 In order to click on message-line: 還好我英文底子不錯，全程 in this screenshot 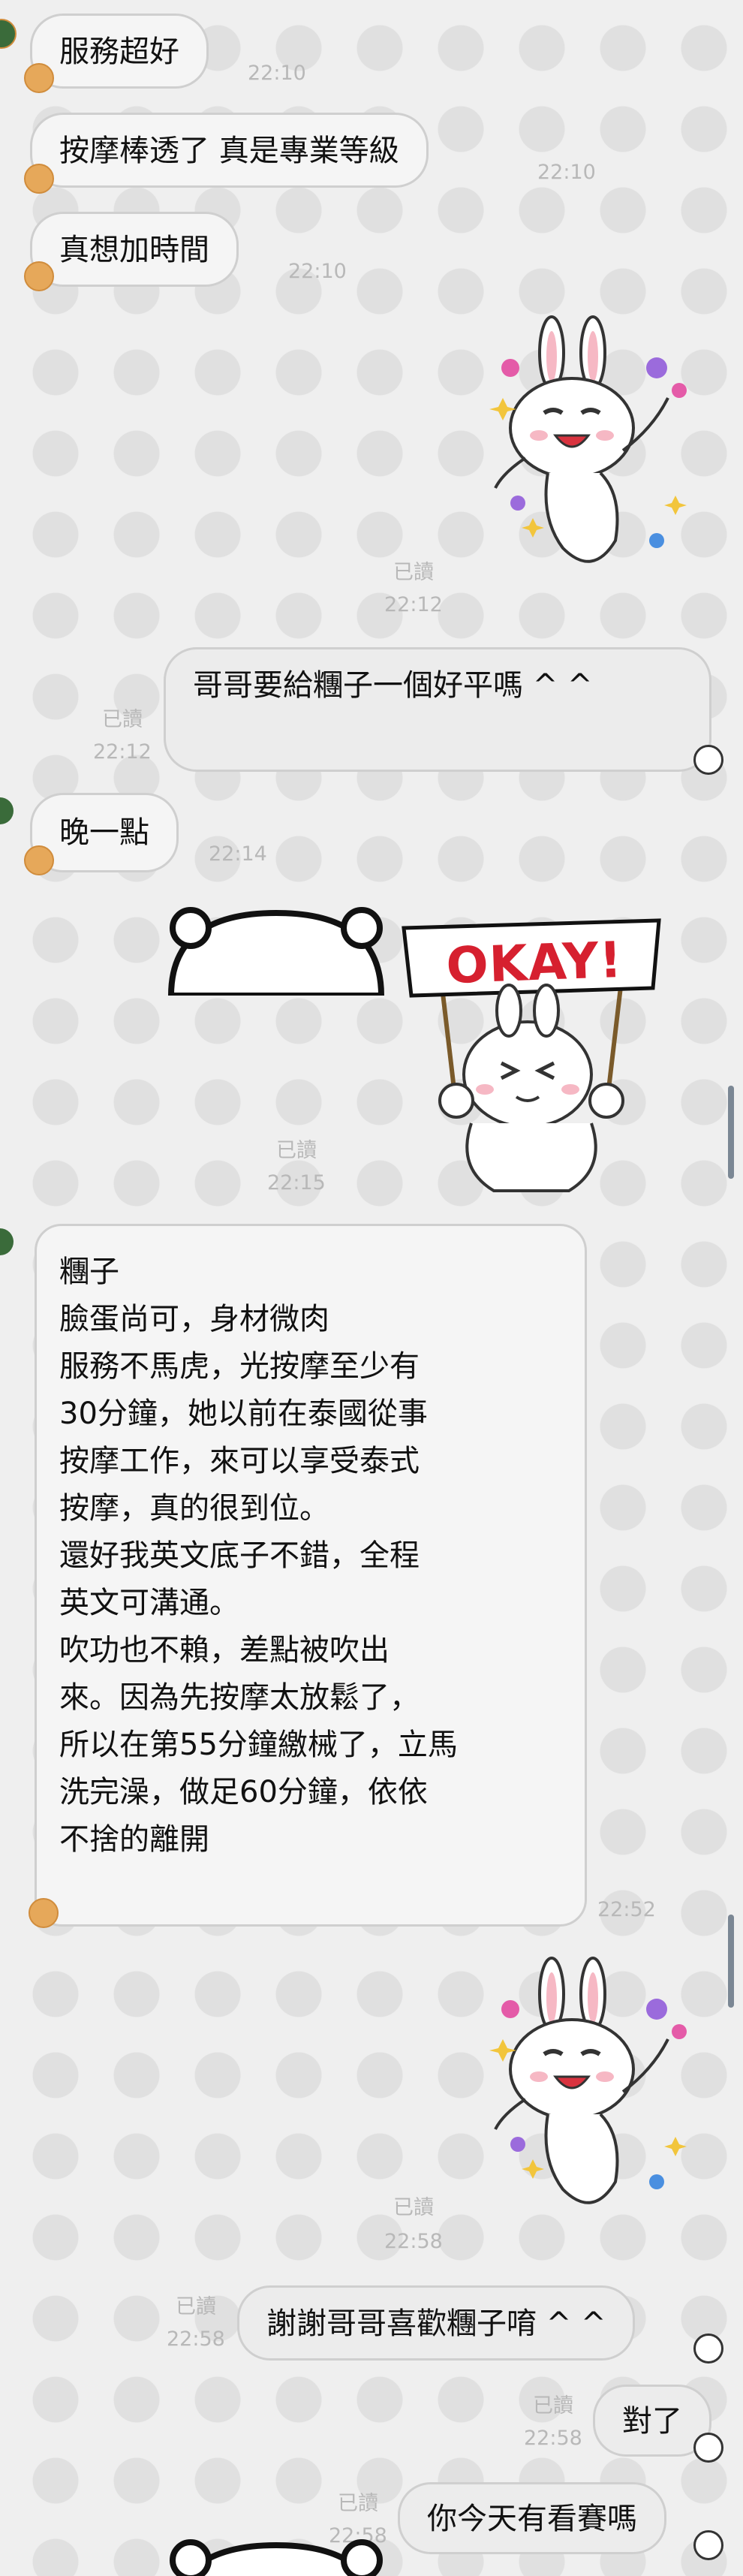, I will do `click(239, 1555)`.